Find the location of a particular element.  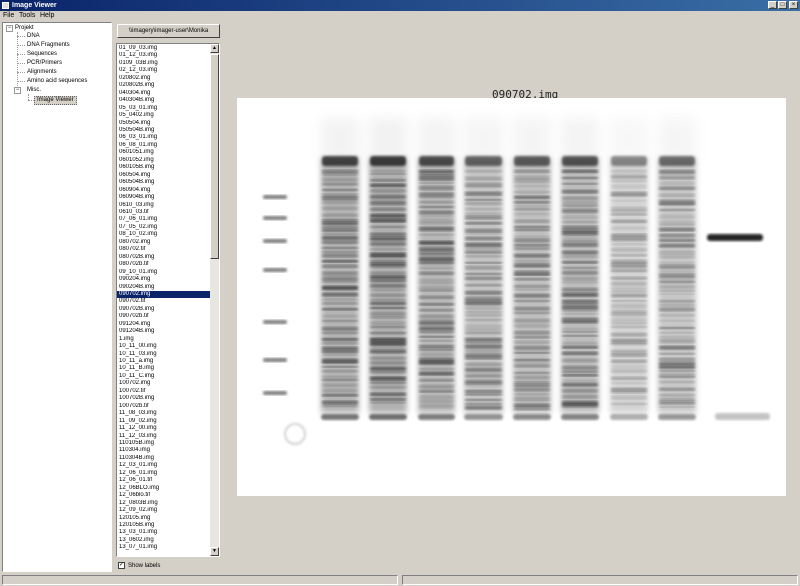

tree-item-alignments: Alignments is located at coordinates (42, 72).